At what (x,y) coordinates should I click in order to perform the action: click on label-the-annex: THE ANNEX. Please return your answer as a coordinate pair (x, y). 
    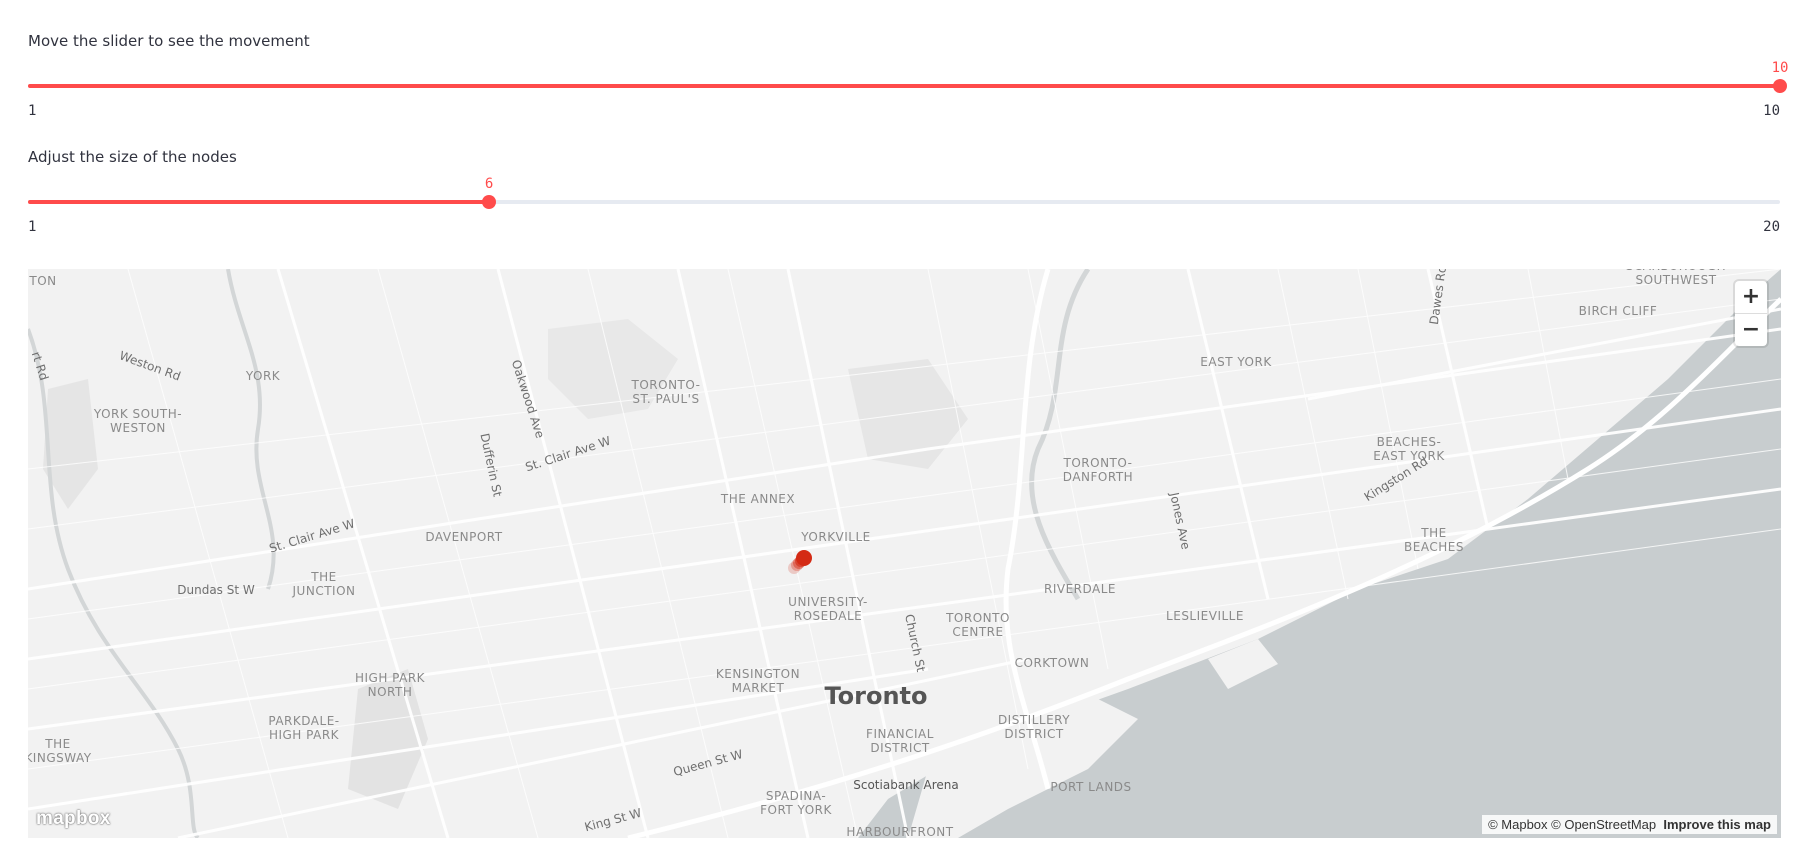
    Looking at the image, I should click on (758, 499).